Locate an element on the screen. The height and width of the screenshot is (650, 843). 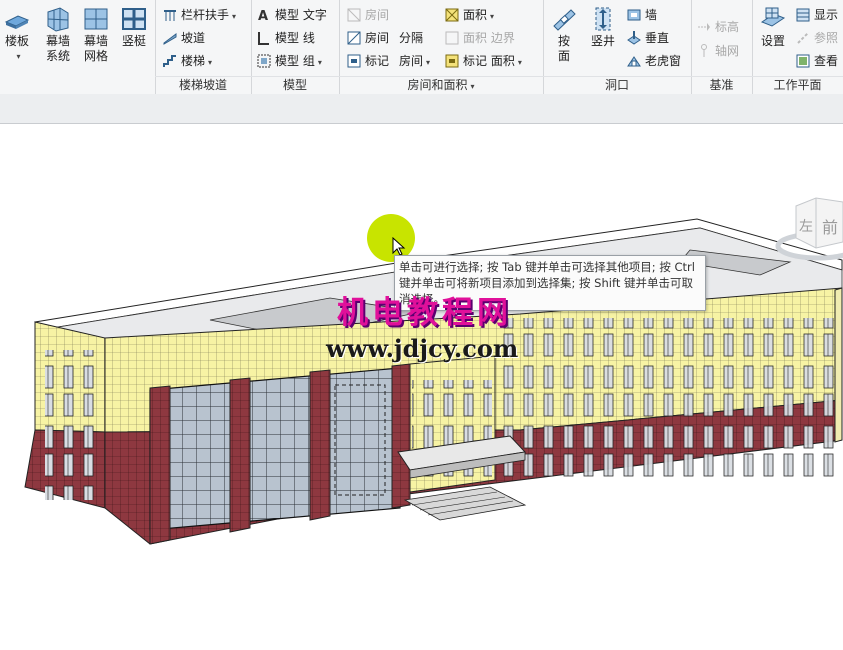
stair-button: 楼梯 ▾ is located at coordinates (187, 61).